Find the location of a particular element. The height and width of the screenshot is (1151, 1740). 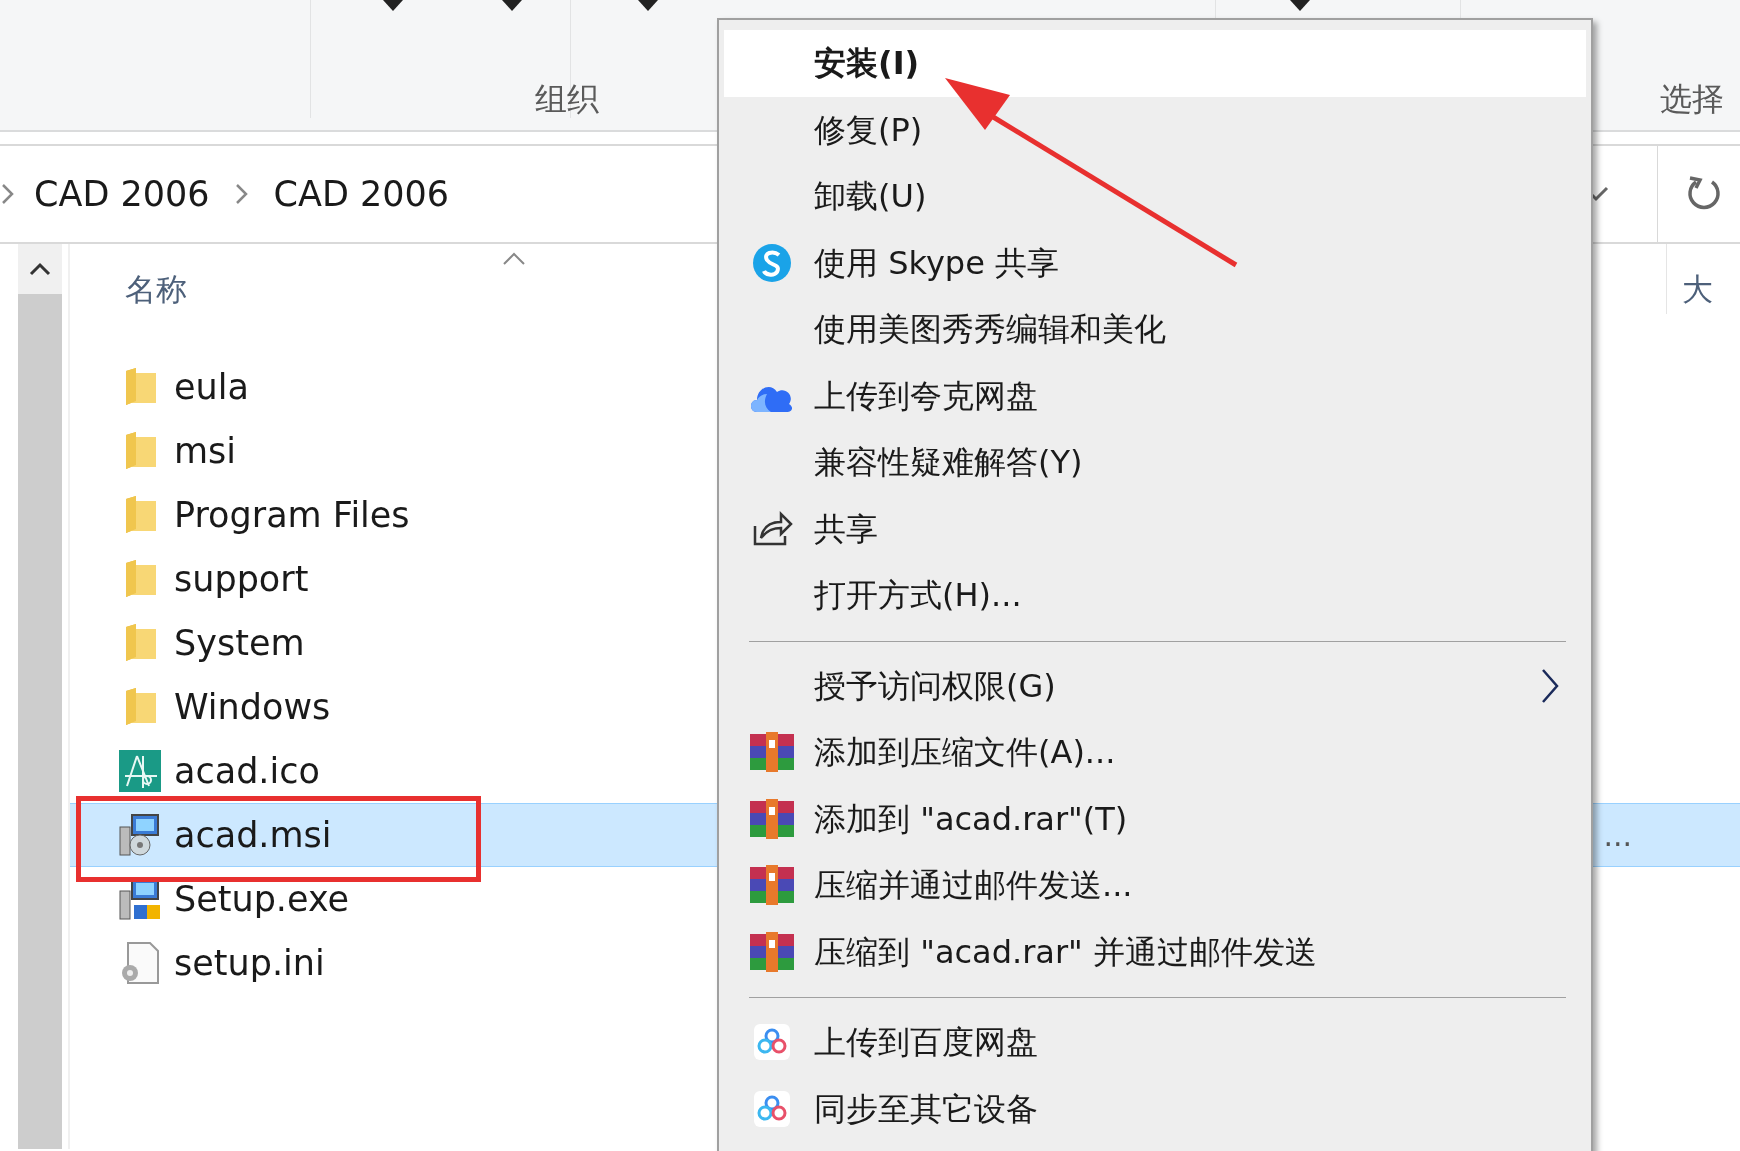

file-name: setup.ini is located at coordinates (249, 963).